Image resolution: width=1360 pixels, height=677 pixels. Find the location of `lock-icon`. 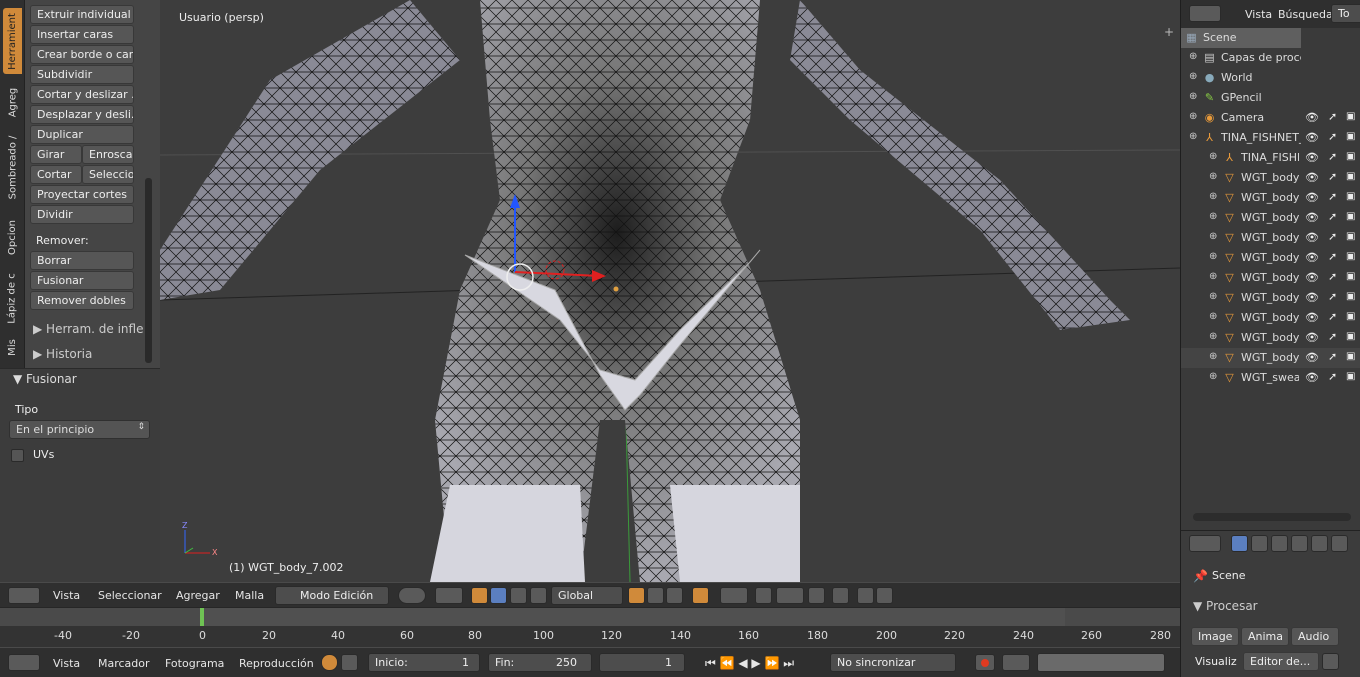

lock-icon is located at coordinates (349, 662).